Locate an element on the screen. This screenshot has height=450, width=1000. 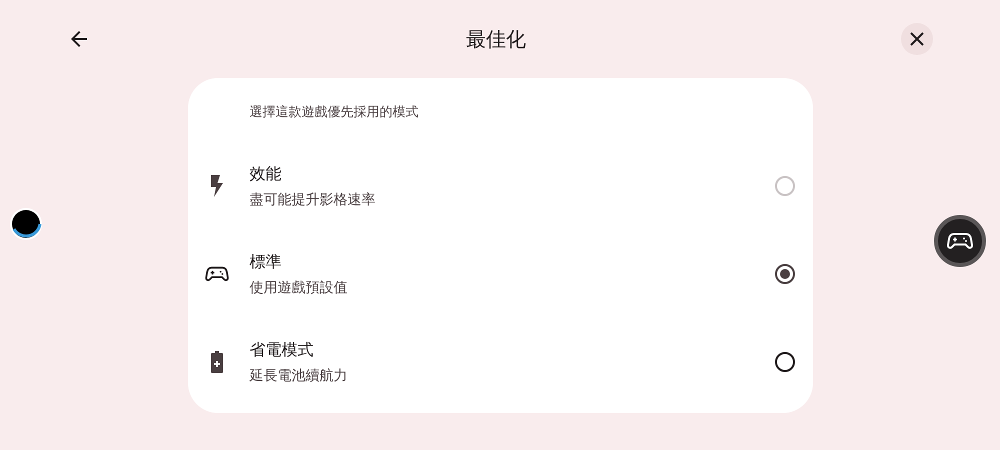
close-button is located at coordinates (917, 39).